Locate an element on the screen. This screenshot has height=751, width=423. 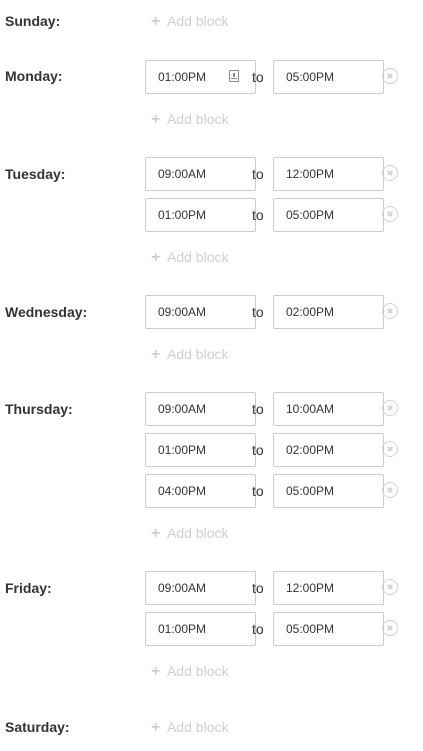
add-block-button-saturday: + Add block is located at coordinates (189, 727).